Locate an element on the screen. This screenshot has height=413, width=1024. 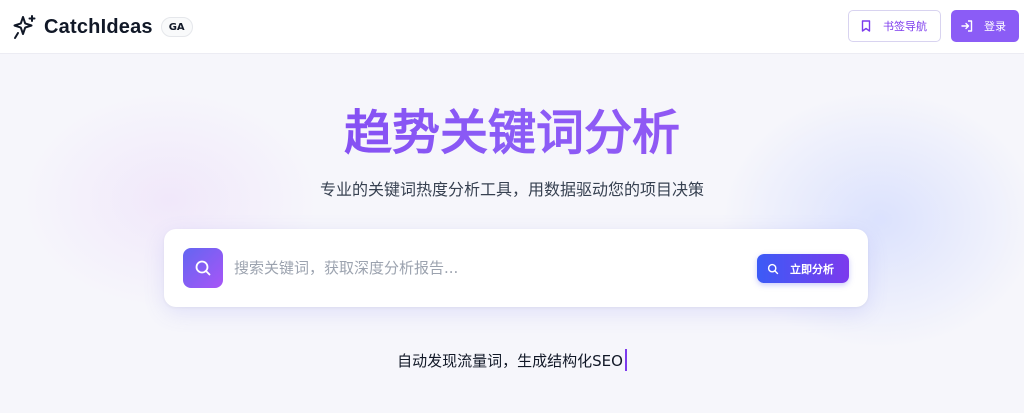
page-subtitle: 专业的关键词热度分析工具，用数据驱动您的项目决策 is located at coordinates (511, 189).